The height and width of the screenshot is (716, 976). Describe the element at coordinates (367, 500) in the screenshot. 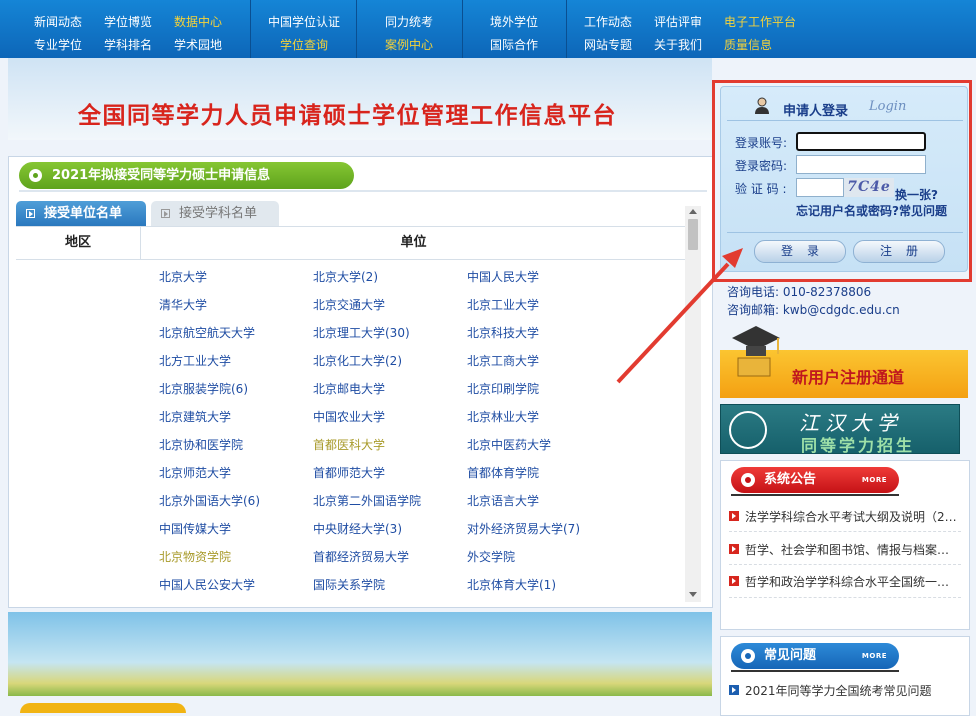

I see `university-link: 北京第二外国语学院` at that location.